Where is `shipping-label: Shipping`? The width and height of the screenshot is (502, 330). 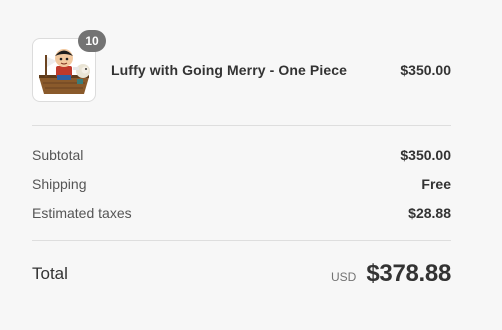 shipping-label: Shipping is located at coordinates (59, 183).